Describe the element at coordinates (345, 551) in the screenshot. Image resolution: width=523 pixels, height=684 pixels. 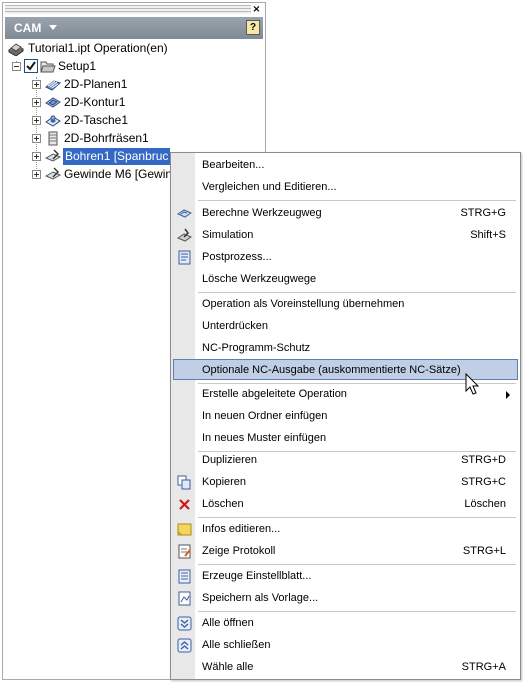
I see `menu-item-zeige-protokoll: Zeige Protokoll STRG+L` at that location.